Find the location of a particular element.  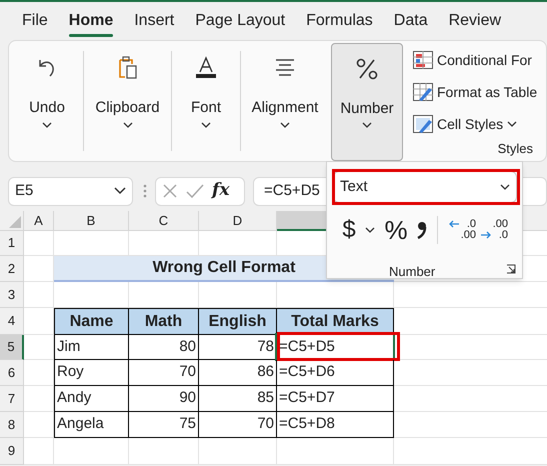

format-table-icon is located at coordinates (423, 92).